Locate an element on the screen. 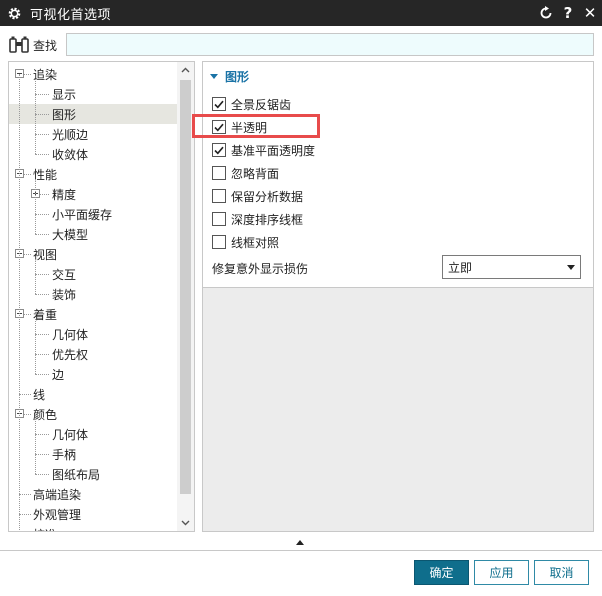 The width and height of the screenshot is (602, 596). tree-item-label: 高端追染 is located at coordinates (57, 495).